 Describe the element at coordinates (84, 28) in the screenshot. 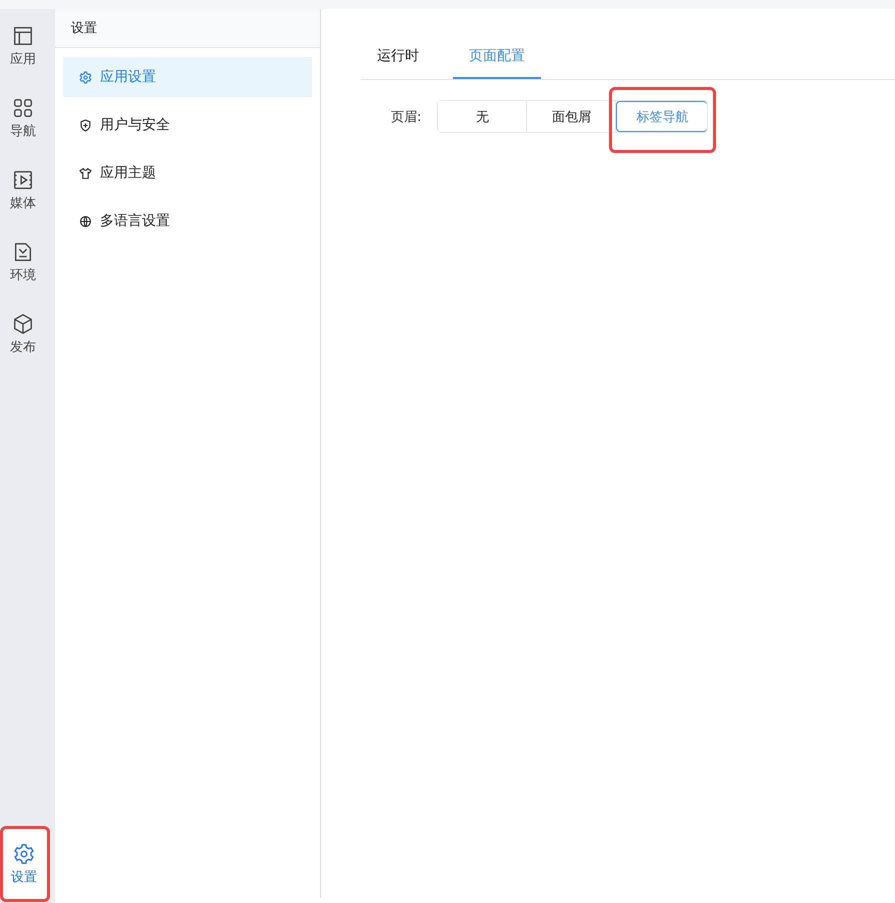

I see `sidebar-title: 设置` at that location.